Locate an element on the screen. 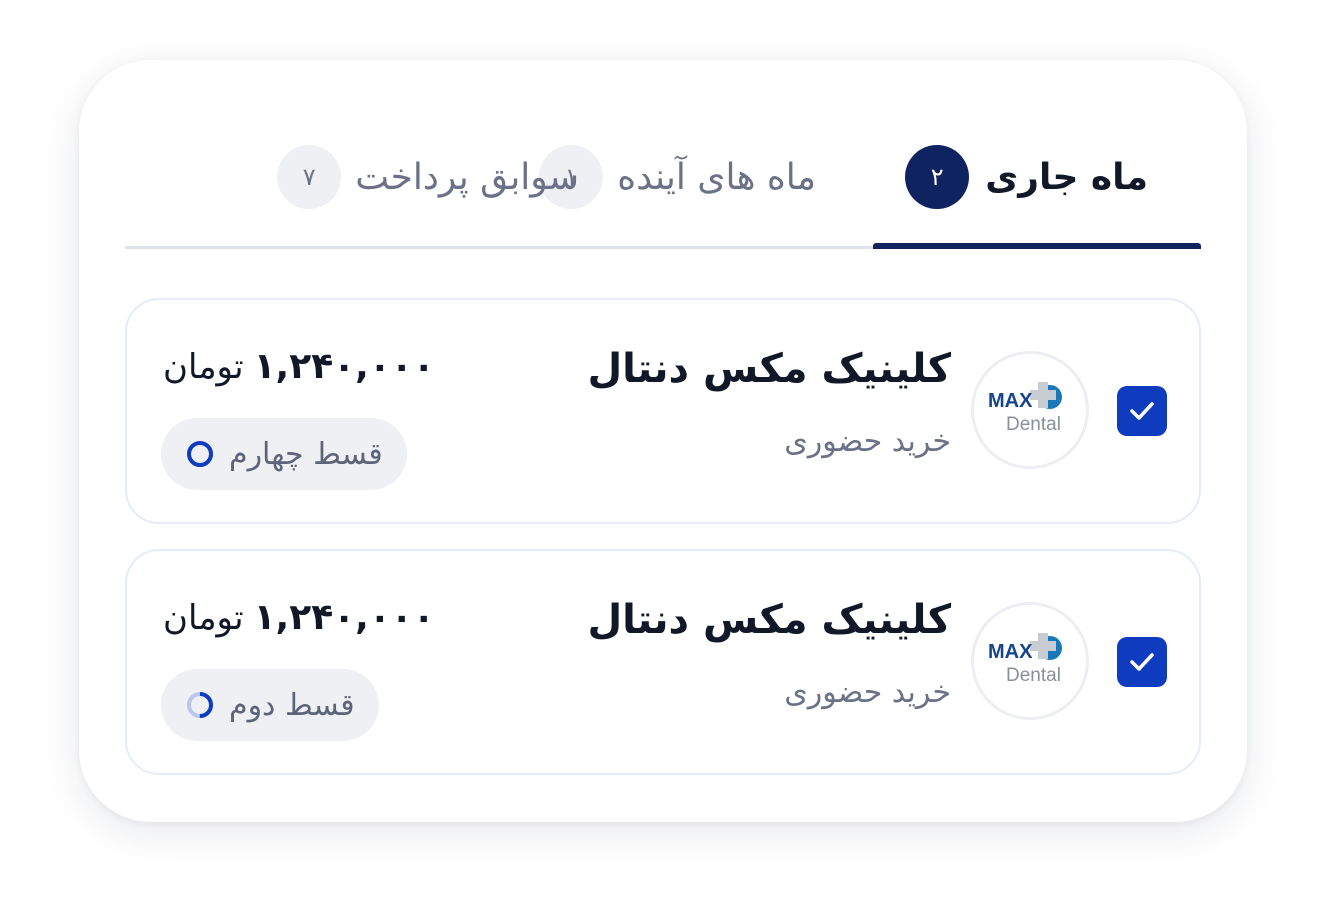 The width and height of the screenshot is (1326, 919). installment-badge: قسط دوم is located at coordinates (270, 705).